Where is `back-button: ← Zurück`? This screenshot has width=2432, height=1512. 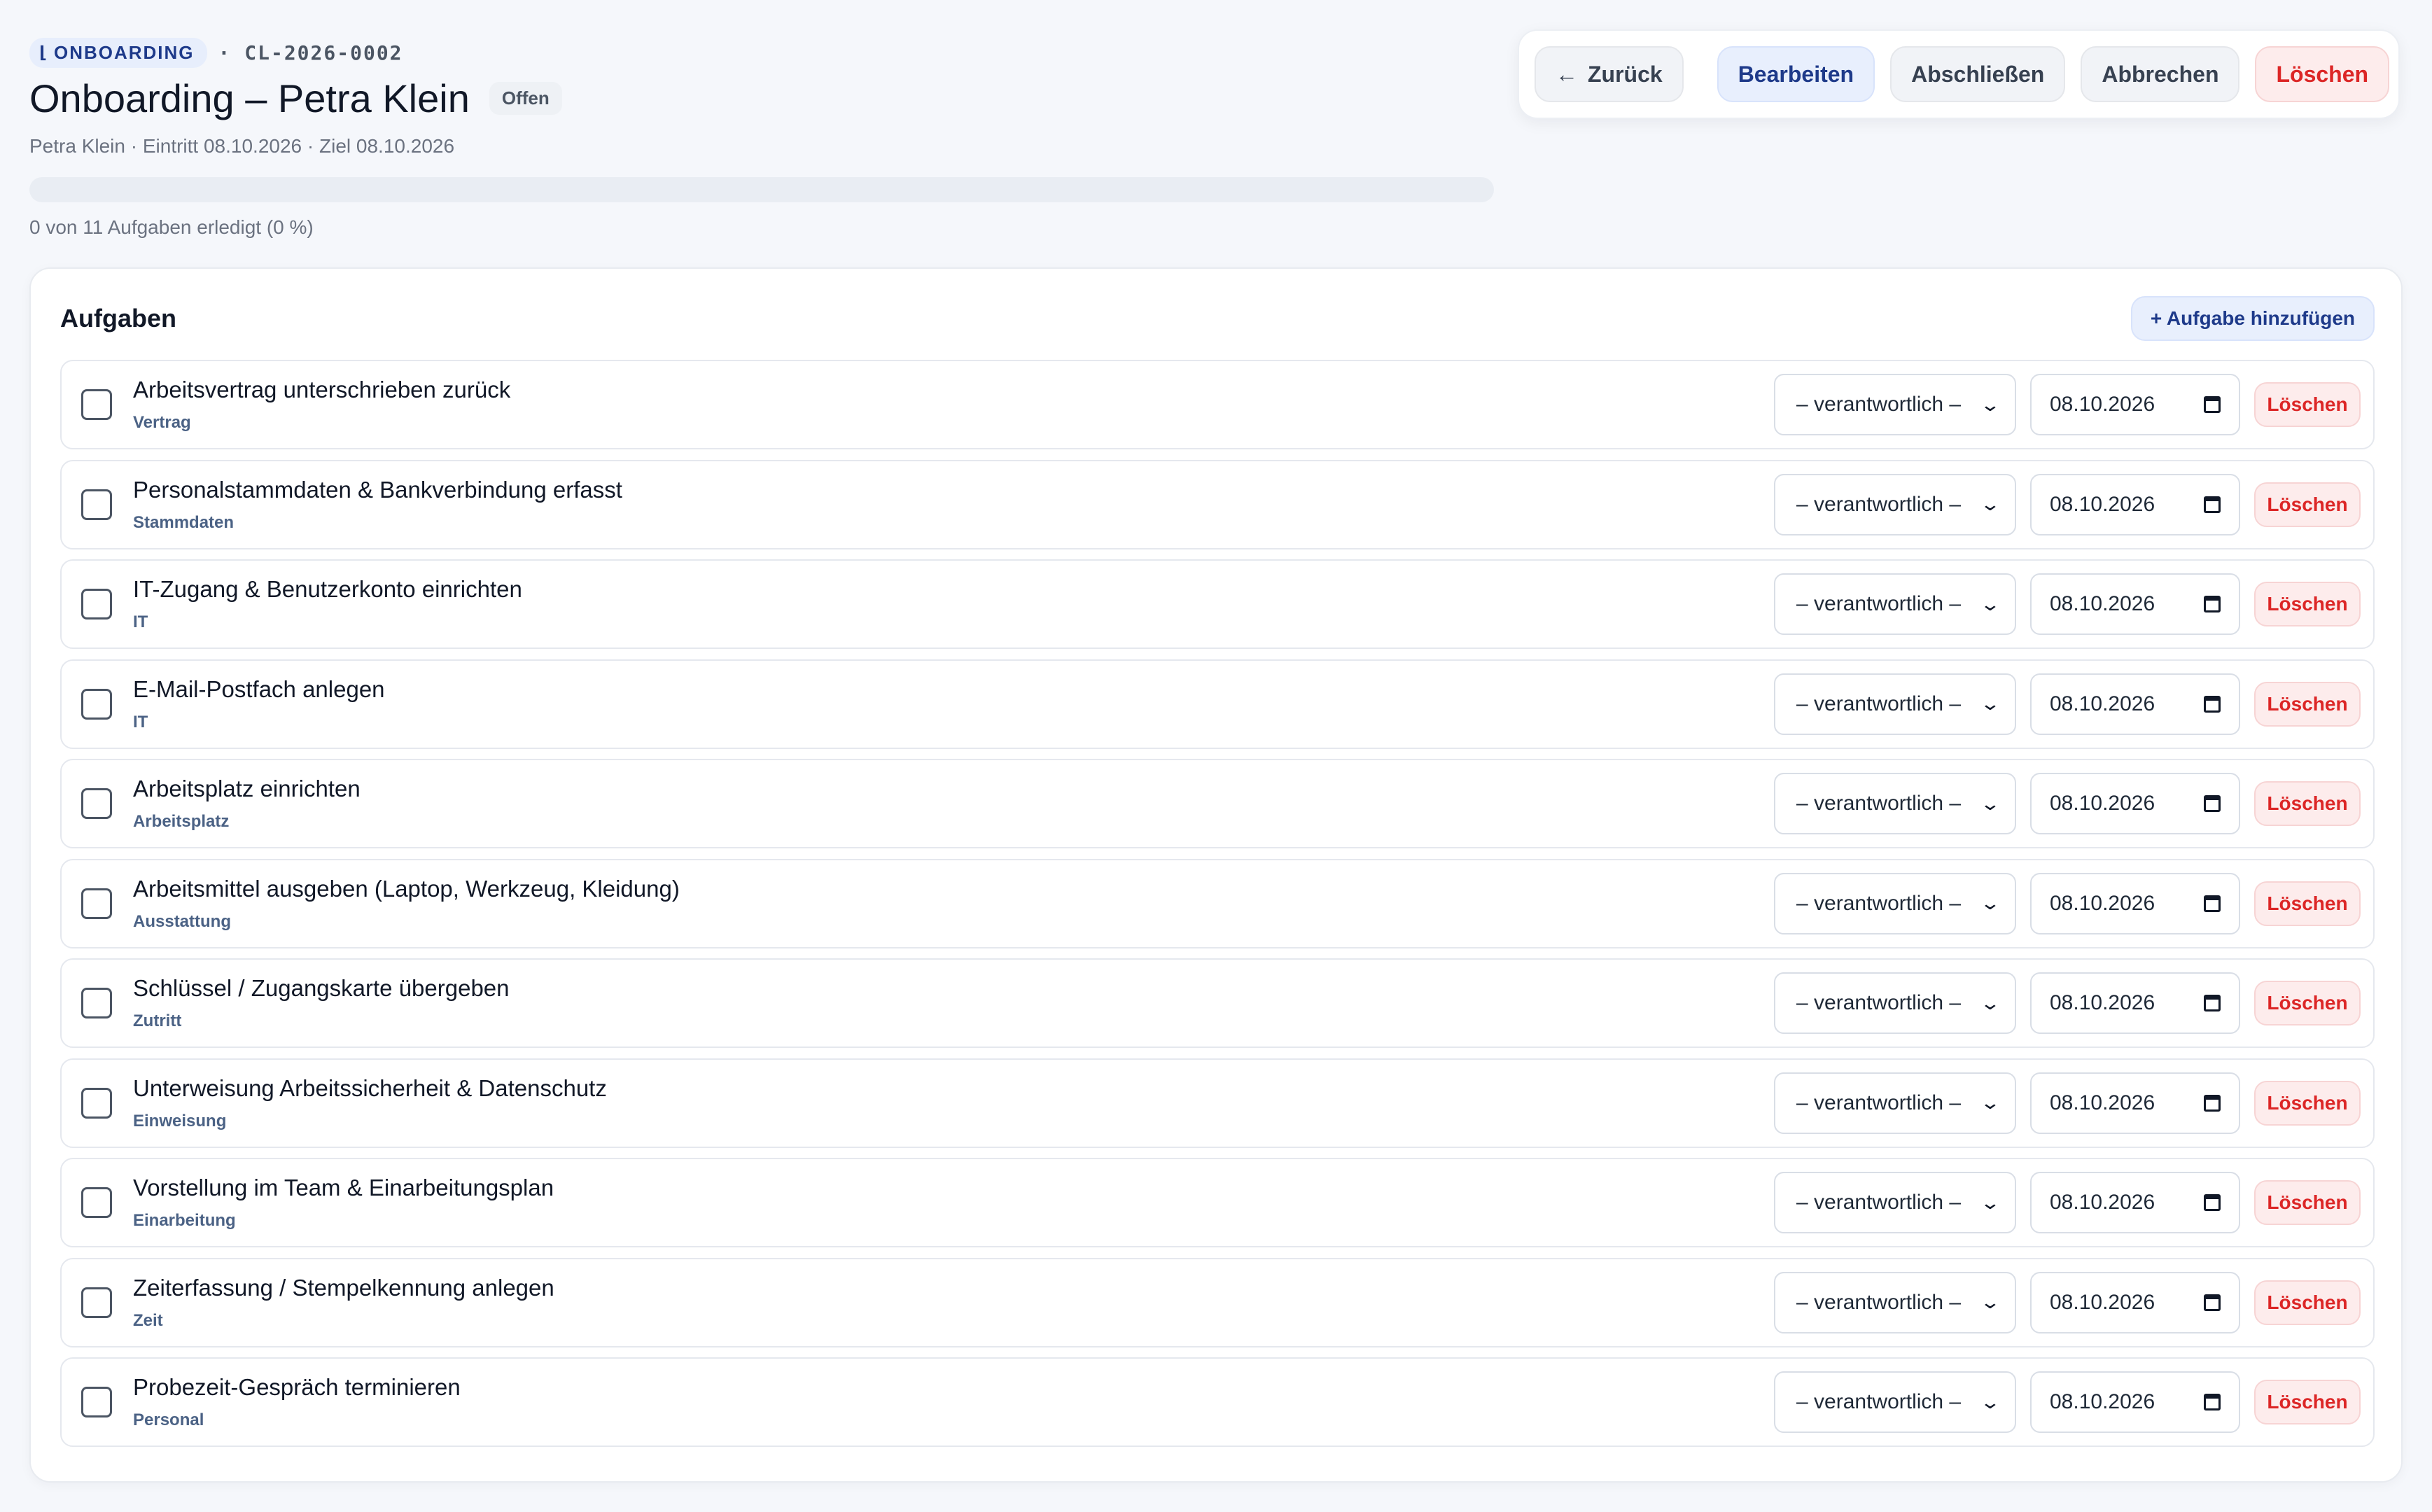
back-button: ← Zurück is located at coordinates (1609, 74).